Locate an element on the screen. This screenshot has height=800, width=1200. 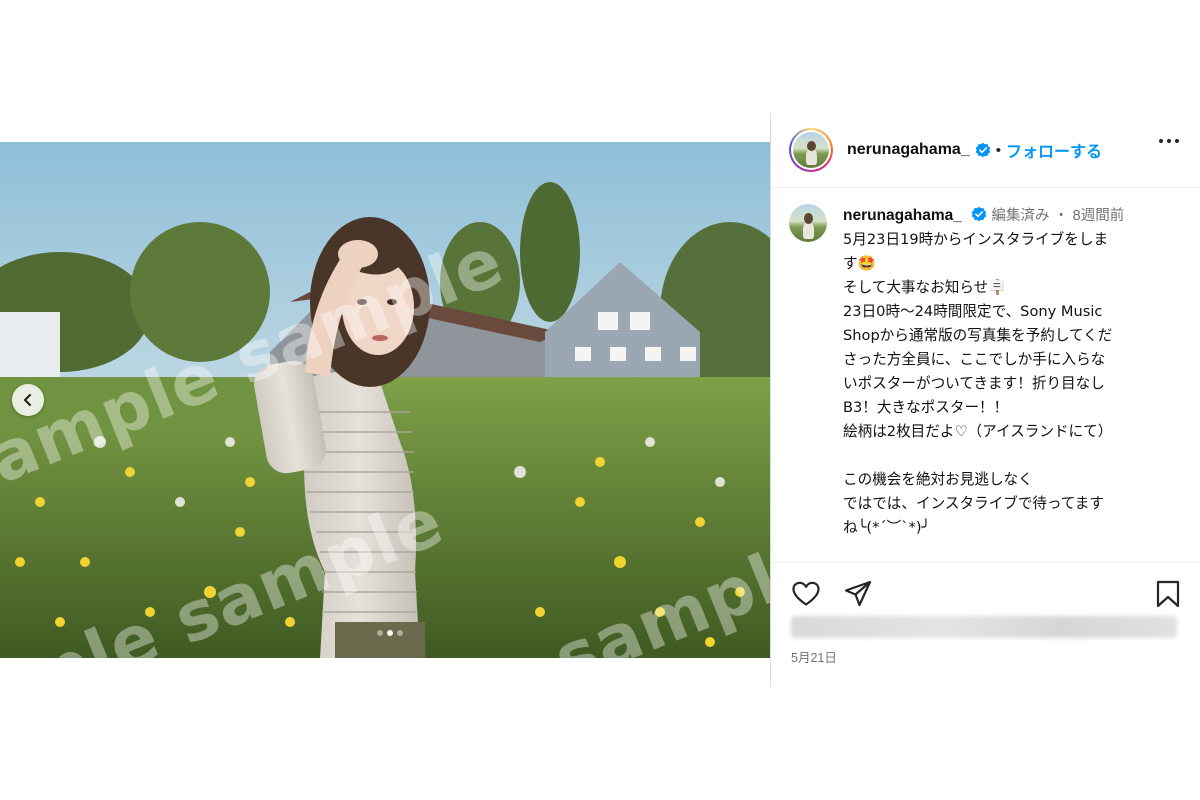
profile-avatar-link is located at coordinates (811, 150).